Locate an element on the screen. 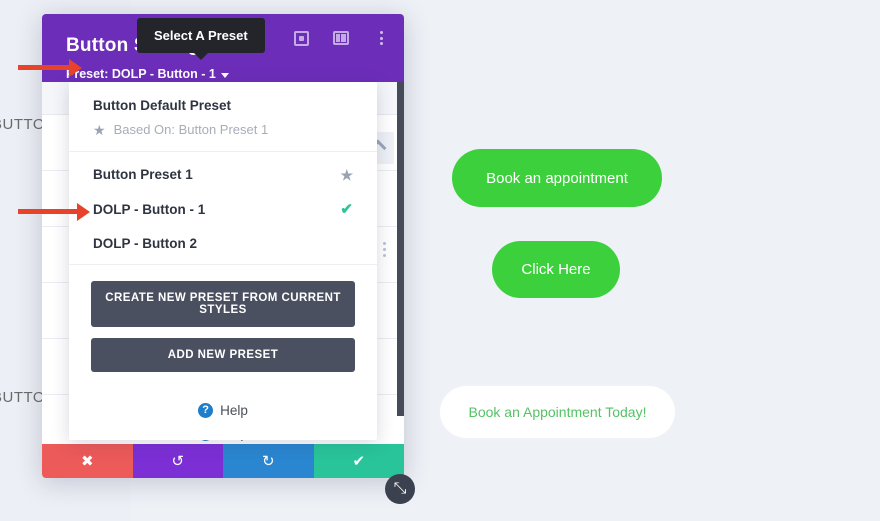 The image size is (880, 521). preset-item-label: Button Preset 1 is located at coordinates (143, 174).